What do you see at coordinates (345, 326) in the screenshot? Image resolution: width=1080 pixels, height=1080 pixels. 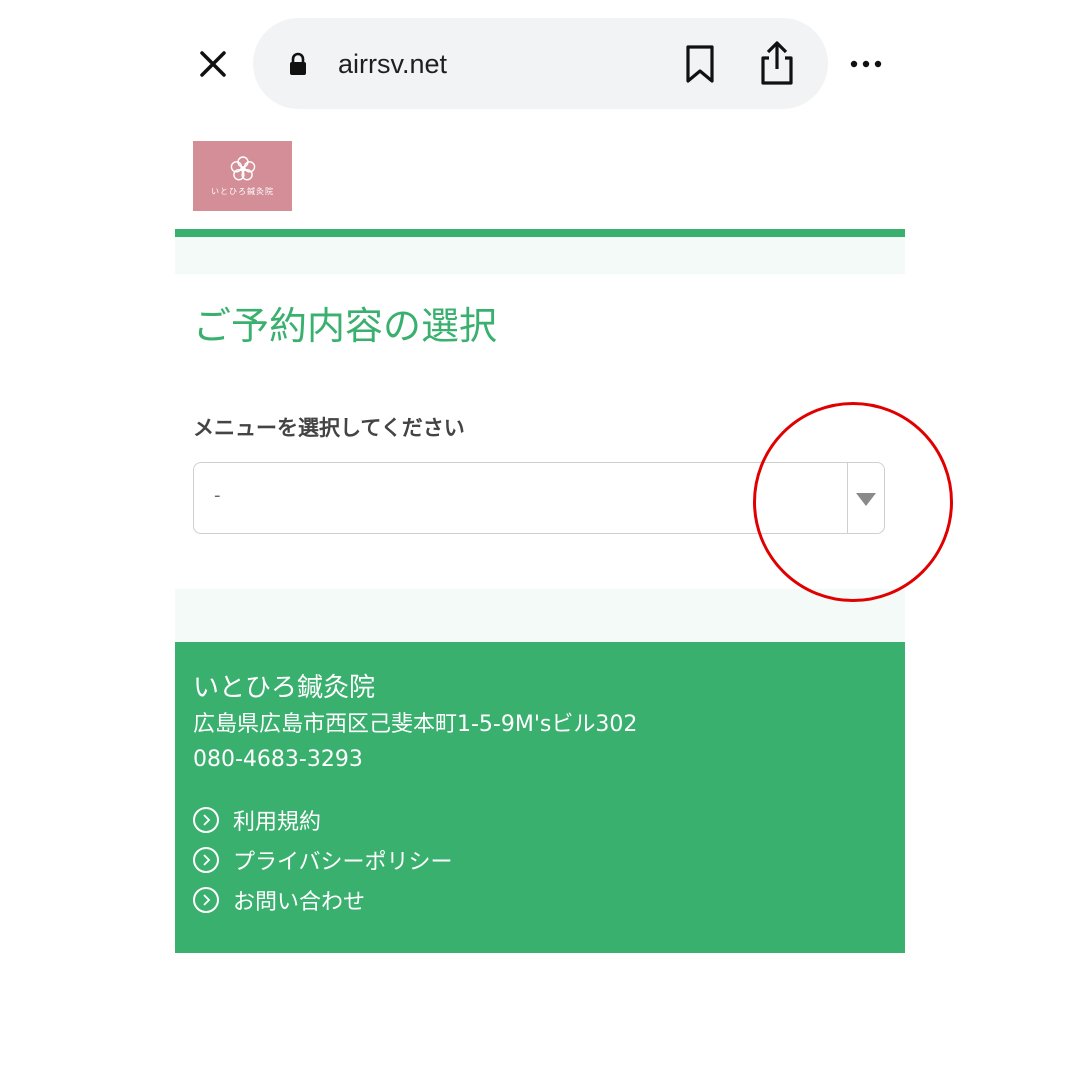 I see `page-title: ご予約内容の選択` at bounding box center [345, 326].